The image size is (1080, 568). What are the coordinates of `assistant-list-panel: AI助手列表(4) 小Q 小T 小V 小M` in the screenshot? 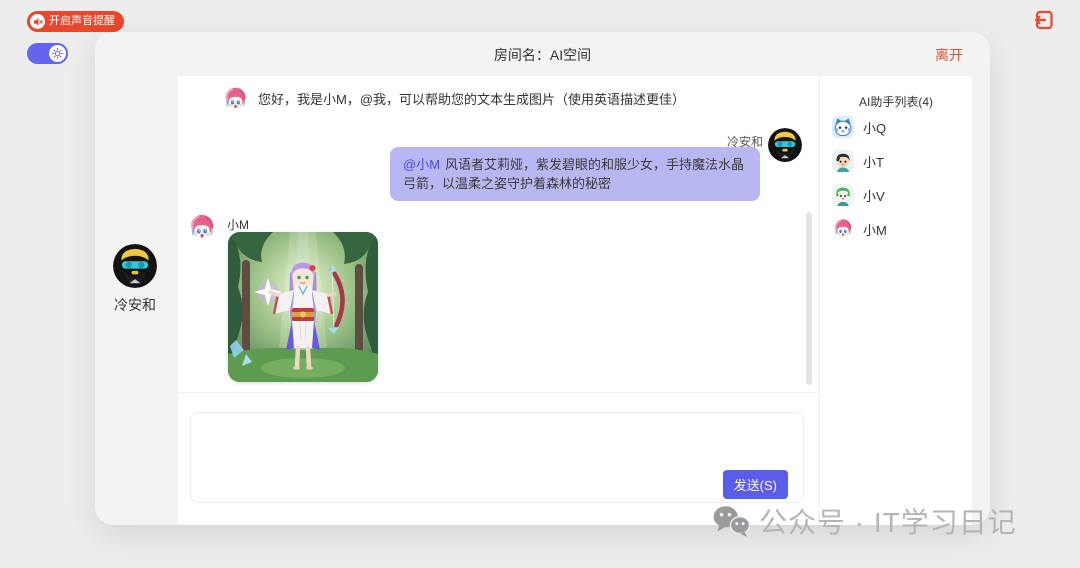 It's located at (896, 300).